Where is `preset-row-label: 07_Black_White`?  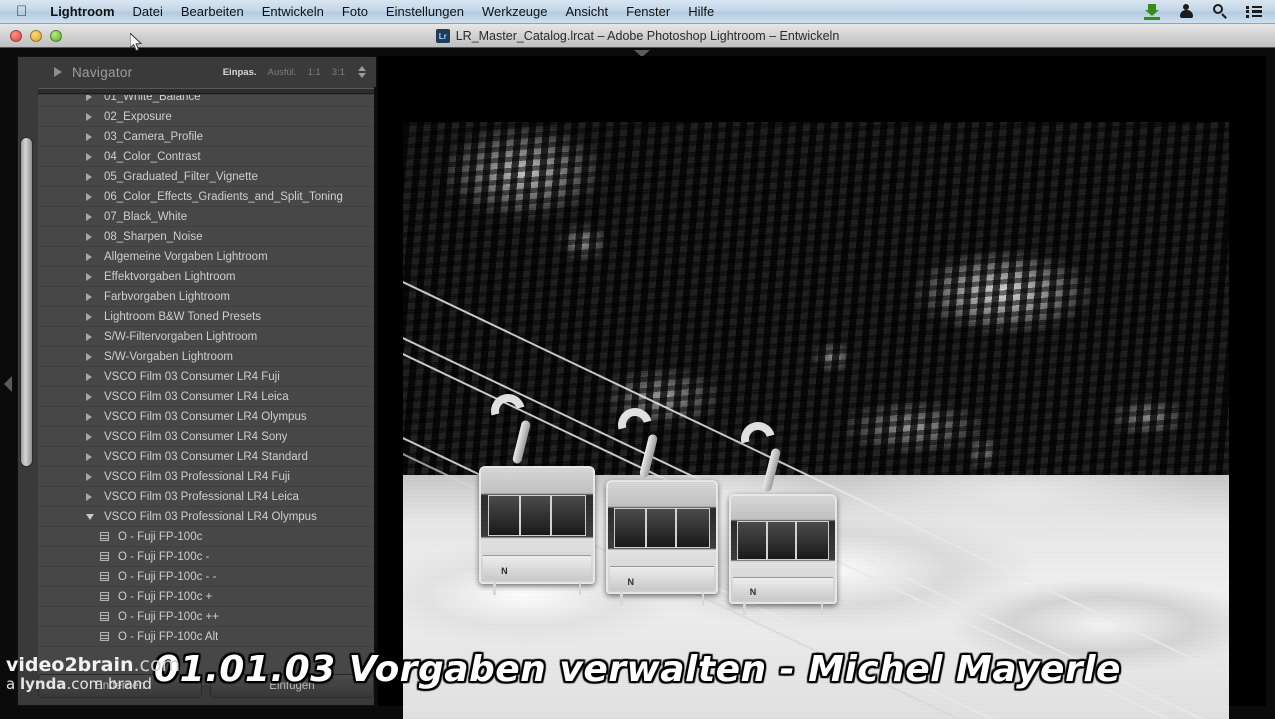
preset-row-label: 07_Black_White is located at coordinates (146, 216).